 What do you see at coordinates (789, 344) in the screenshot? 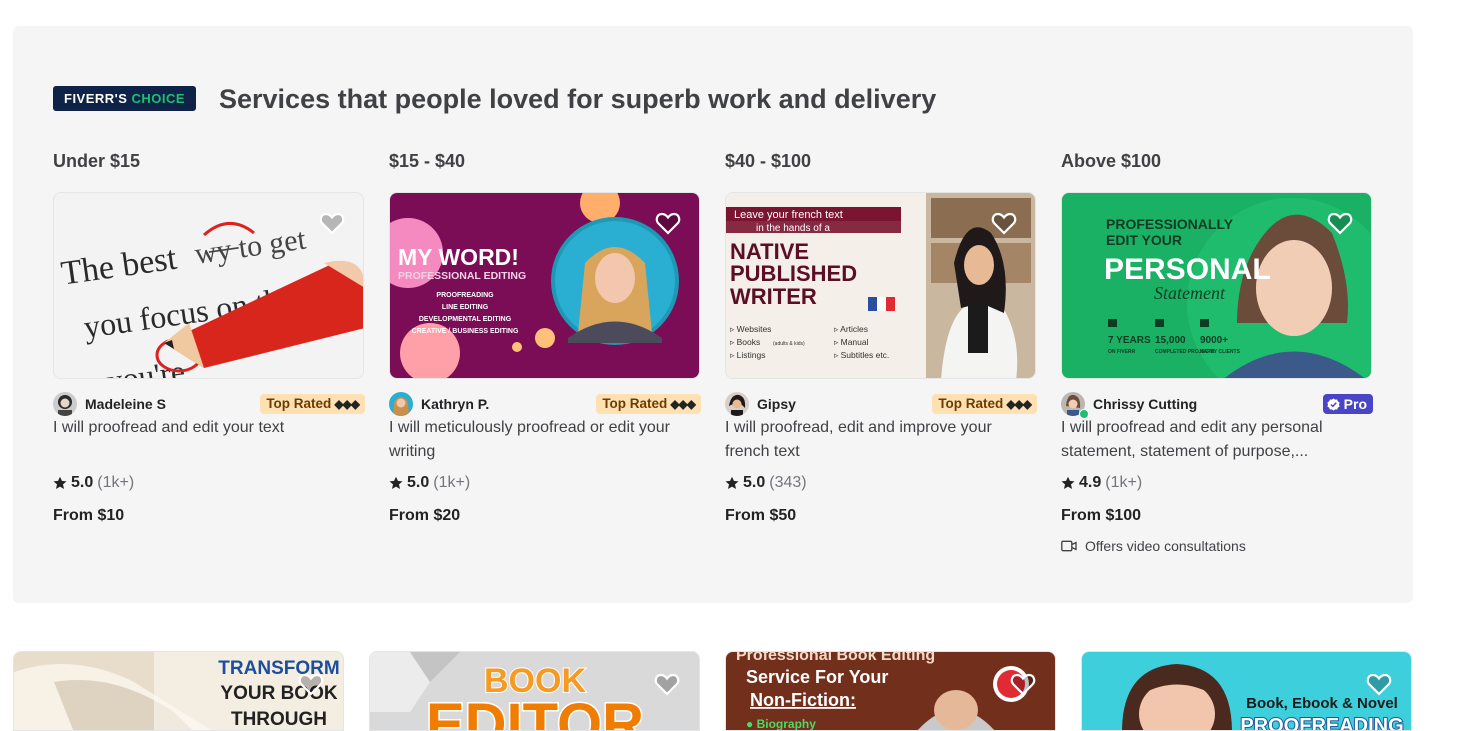
I see `thumb-line-8: (adults & kids)` at bounding box center [789, 344].